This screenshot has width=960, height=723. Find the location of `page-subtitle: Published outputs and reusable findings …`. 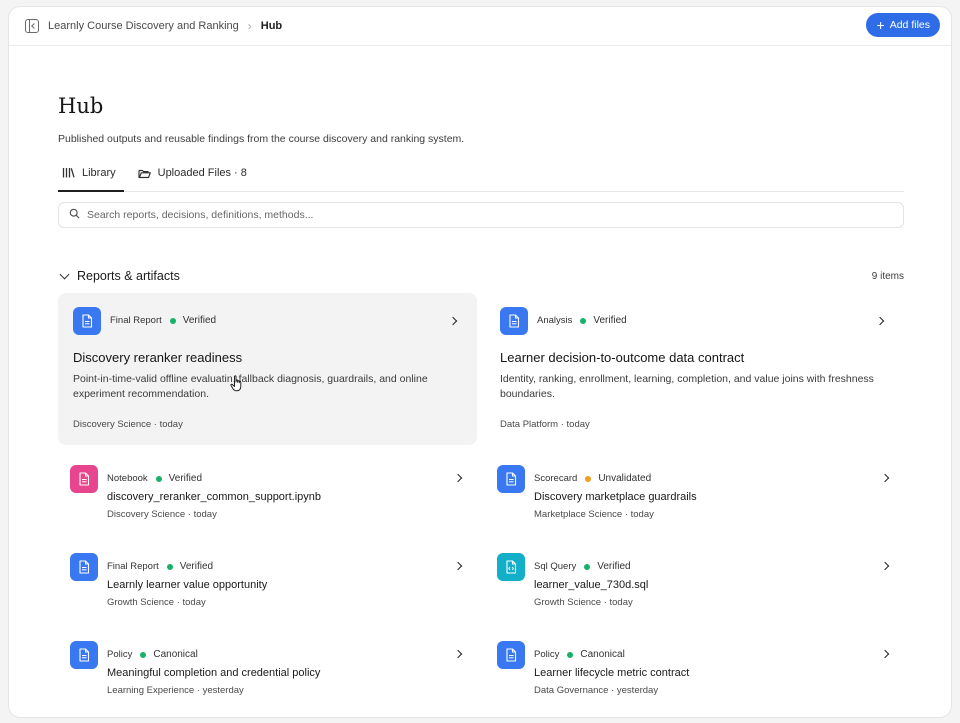

page-subtitle: Published outputs and reusable findings … is located at coordinates (261, 139).